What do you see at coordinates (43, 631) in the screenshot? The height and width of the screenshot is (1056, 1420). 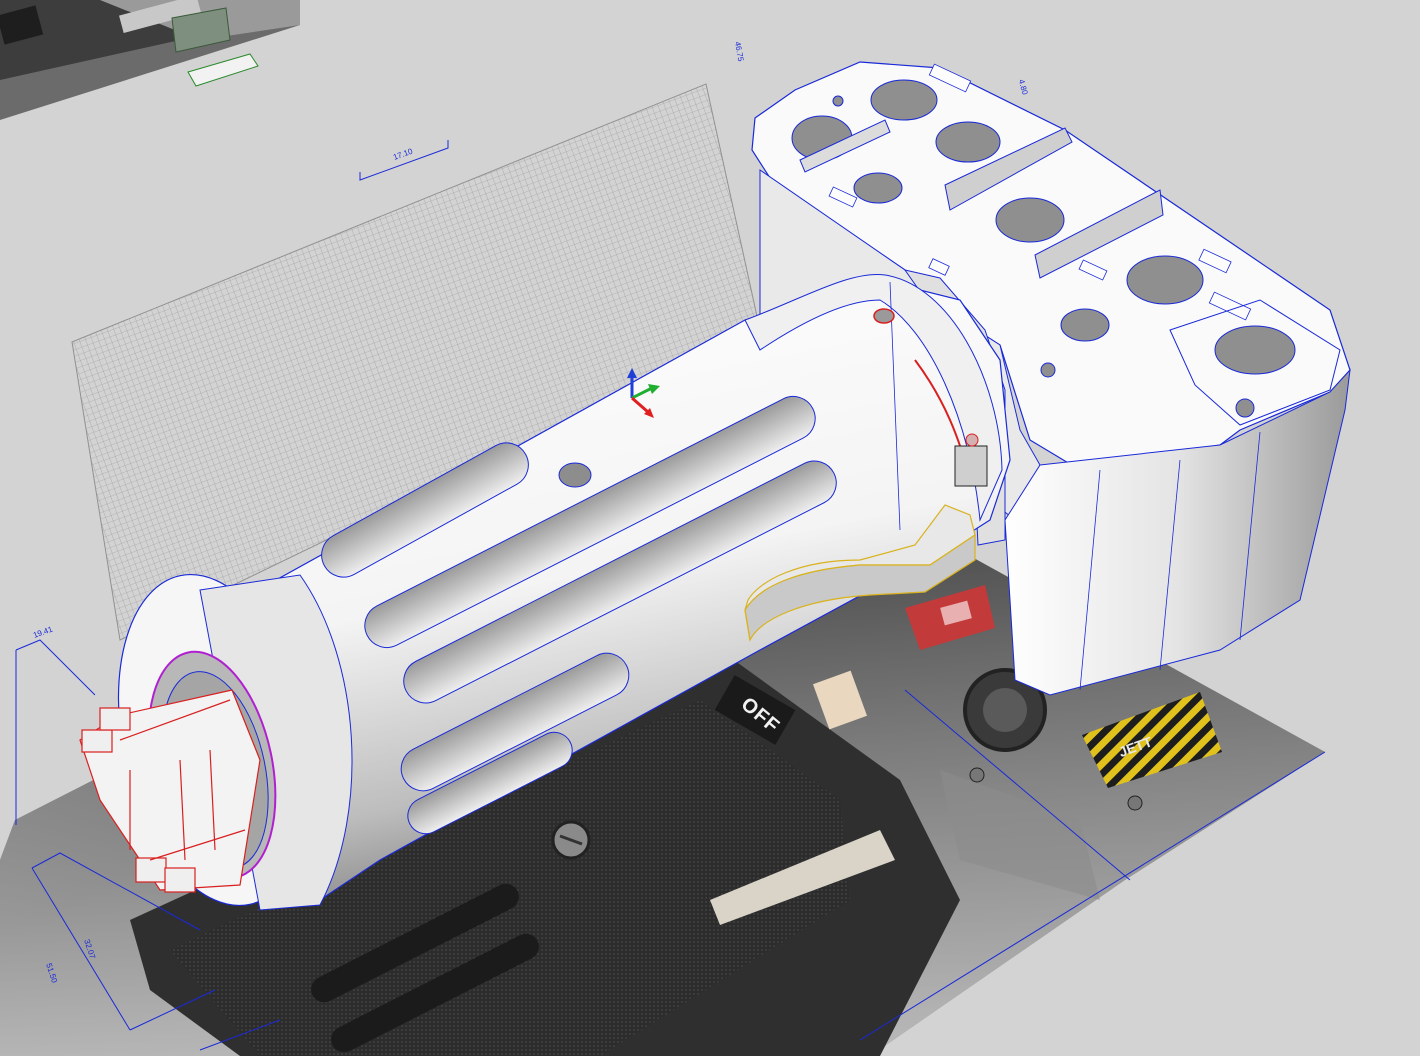 I see `dimension-value-left-a: 19.41` at bounding box center [43, 631].